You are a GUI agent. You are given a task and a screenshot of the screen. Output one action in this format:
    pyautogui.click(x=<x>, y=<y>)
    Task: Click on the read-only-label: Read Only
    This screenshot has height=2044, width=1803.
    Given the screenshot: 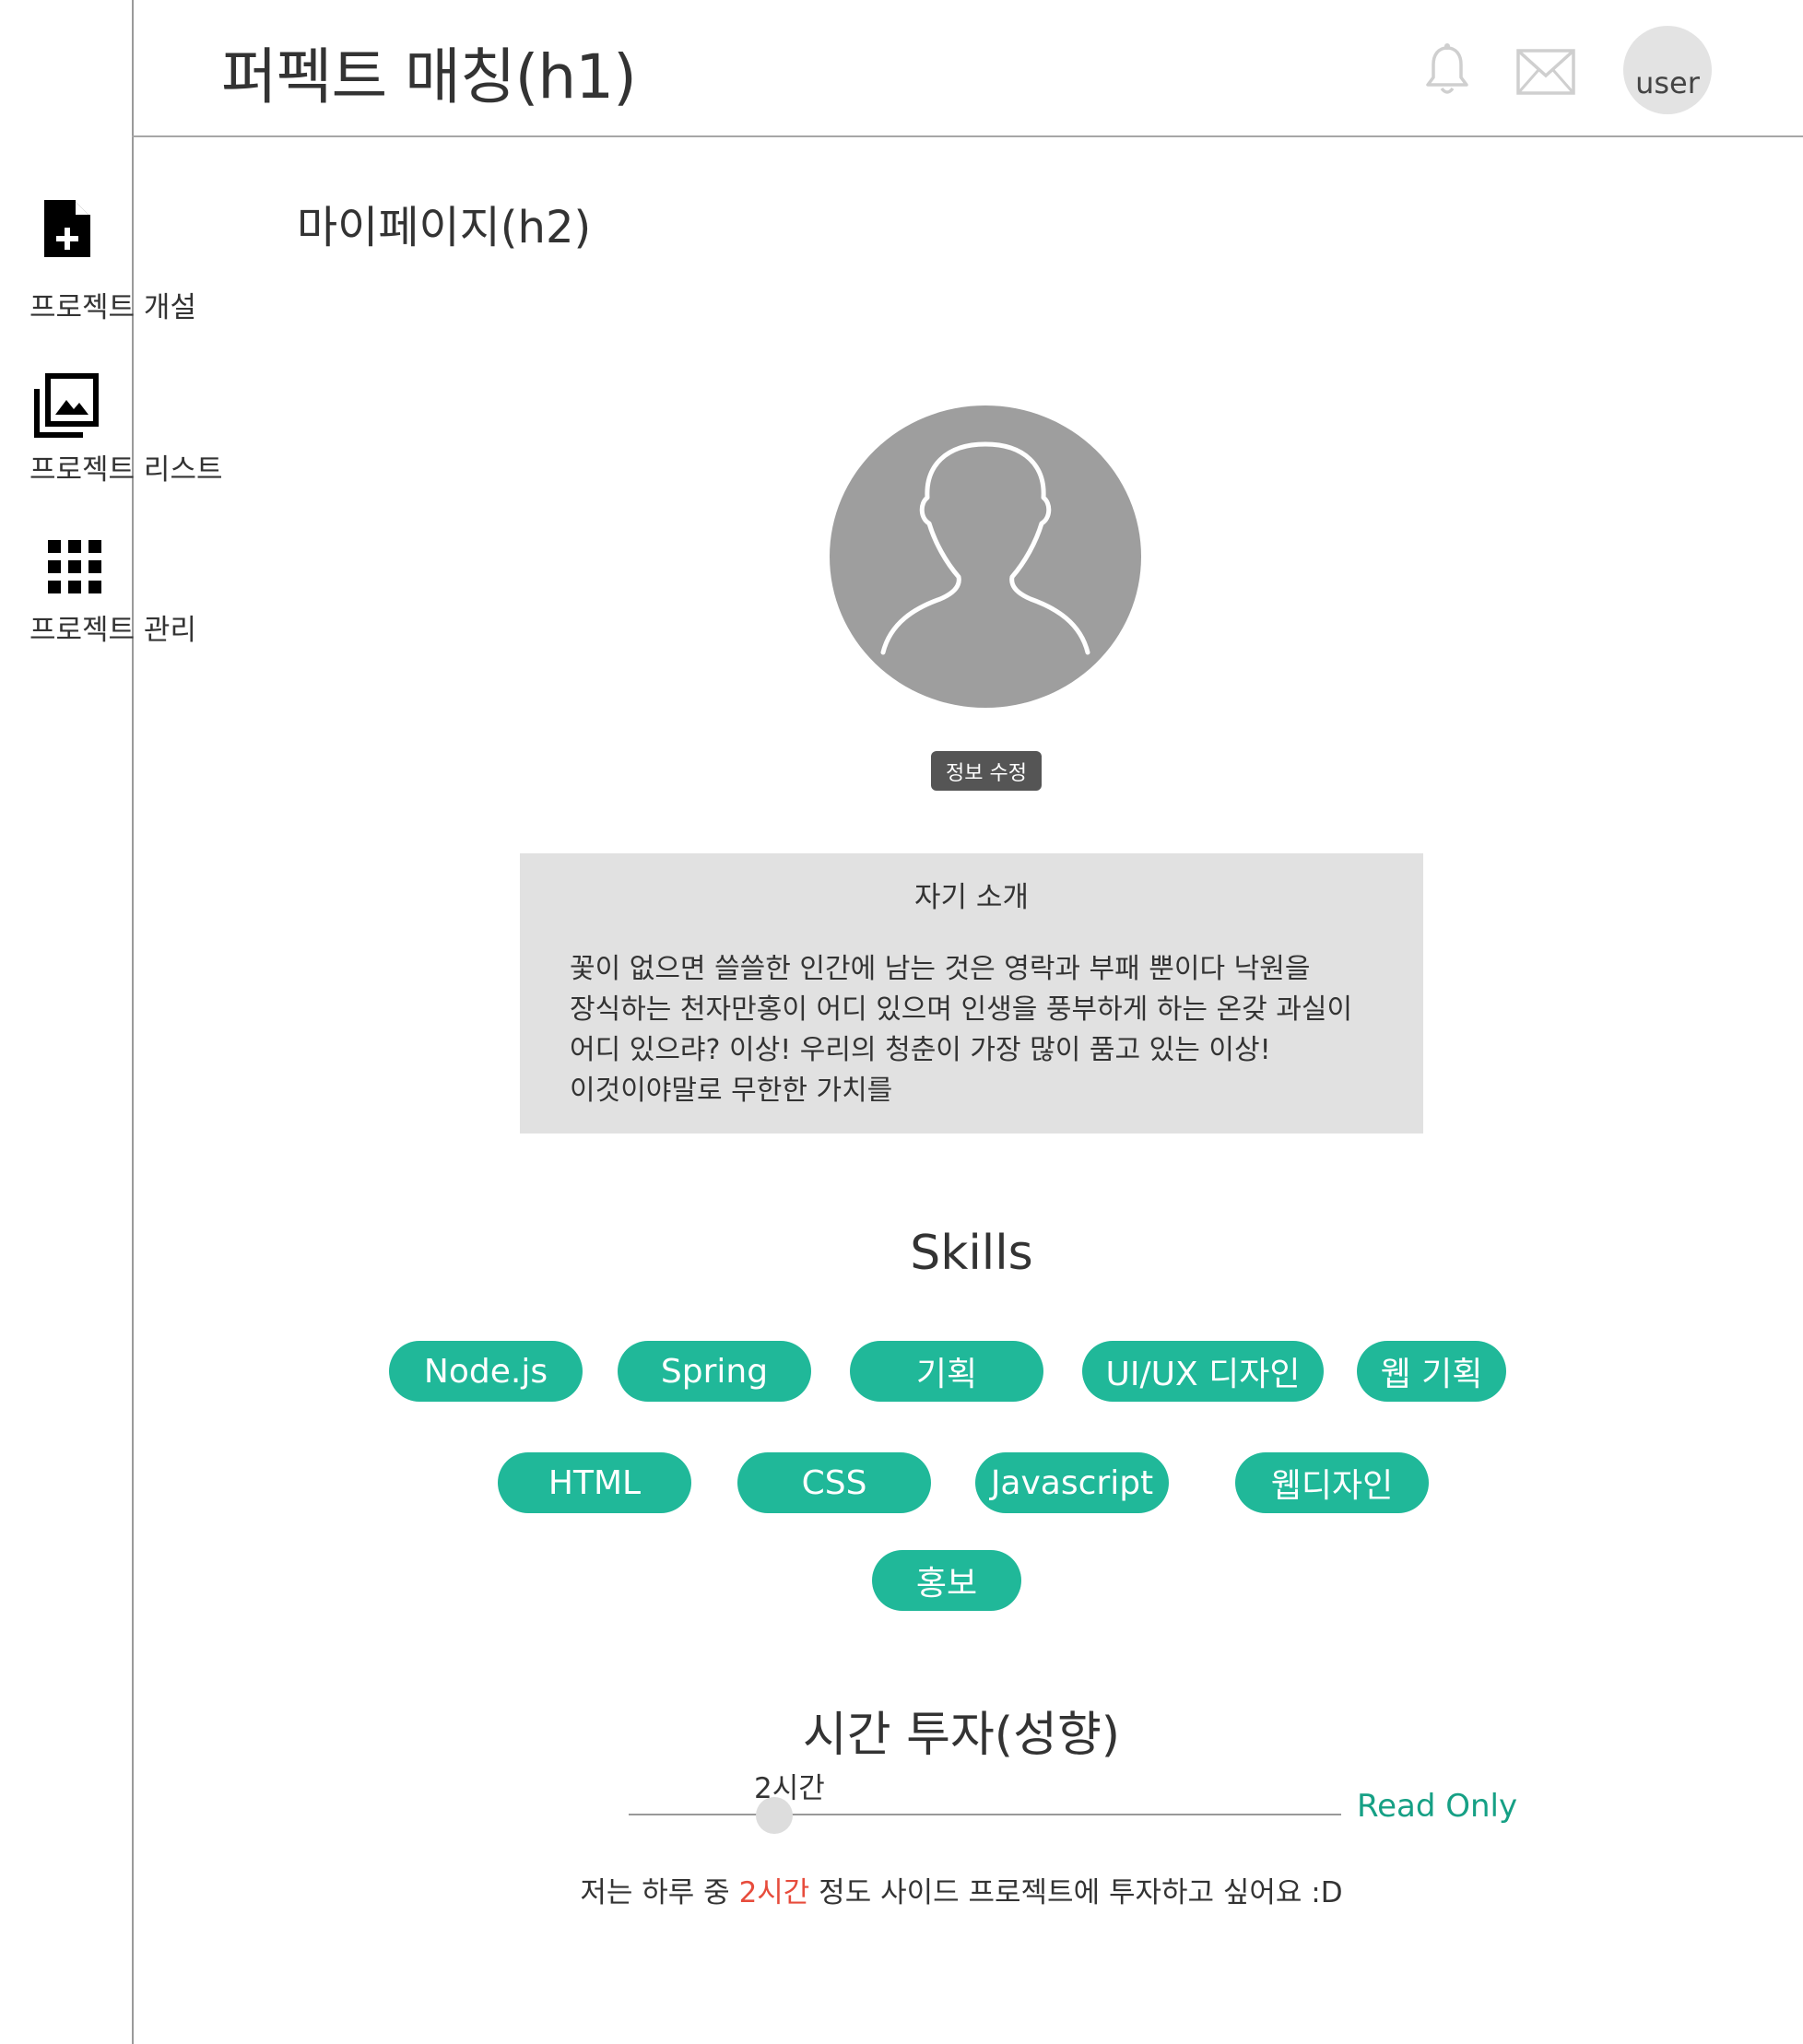 What is the action you would take?
    pyautogui.click(x=1437, y=1806)
    